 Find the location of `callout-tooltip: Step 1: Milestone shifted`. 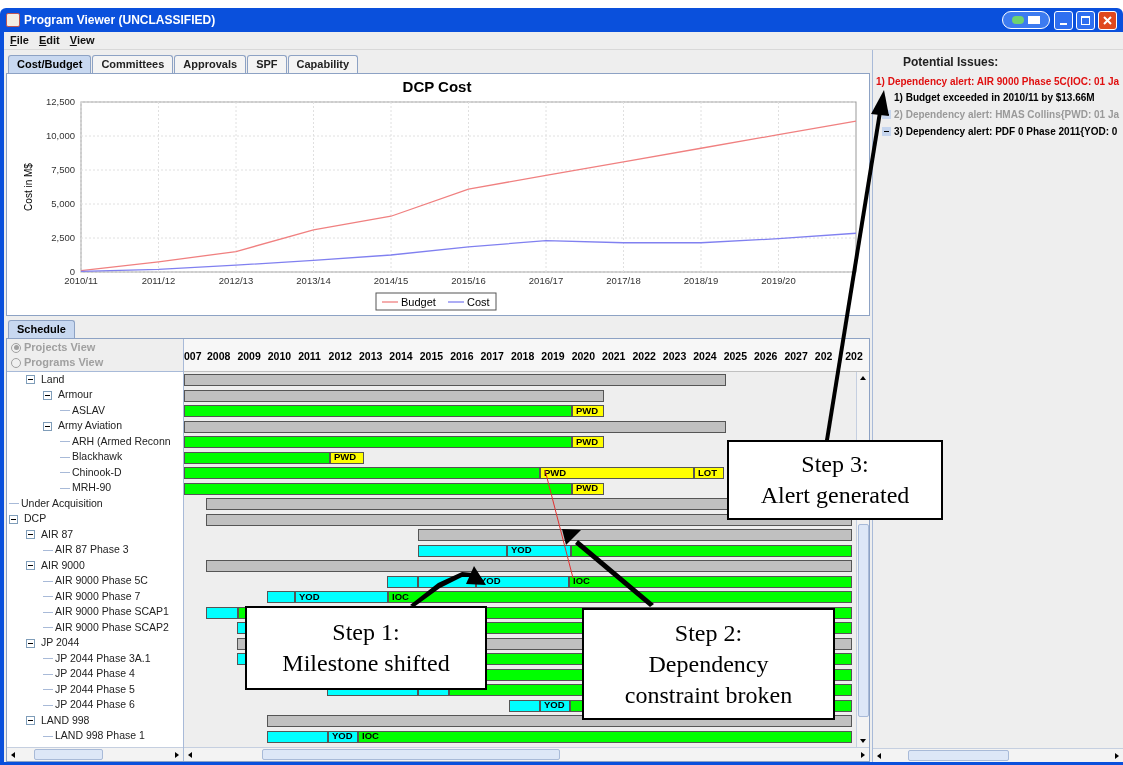

callout-tooltip: Step 1: Milestone shifted is located at coordinates (366, 648).